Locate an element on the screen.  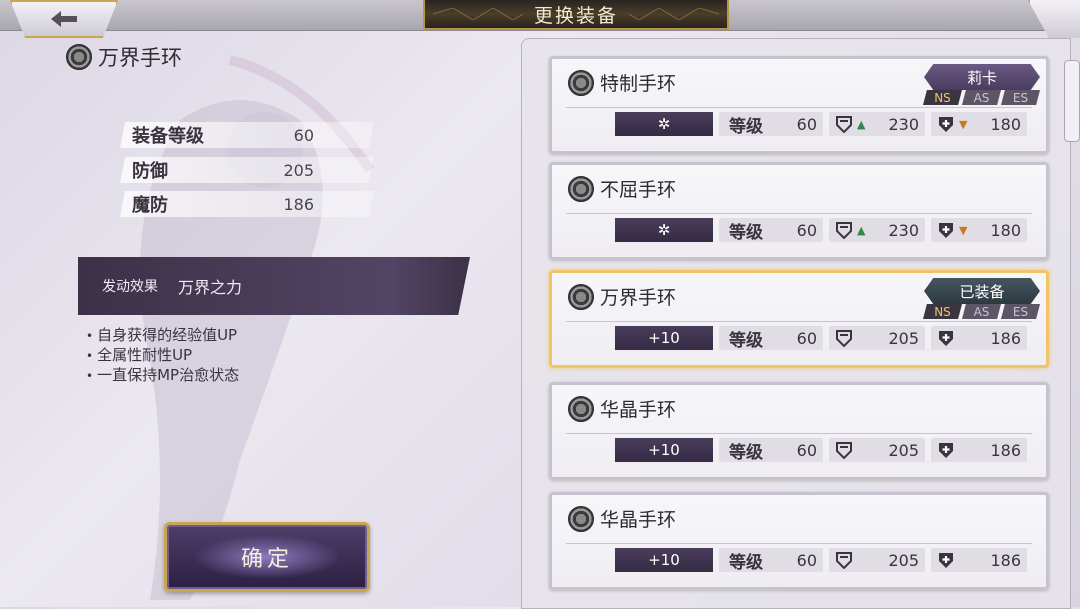
skill-tags: NS AS ES is located at coordinates (981, 311).